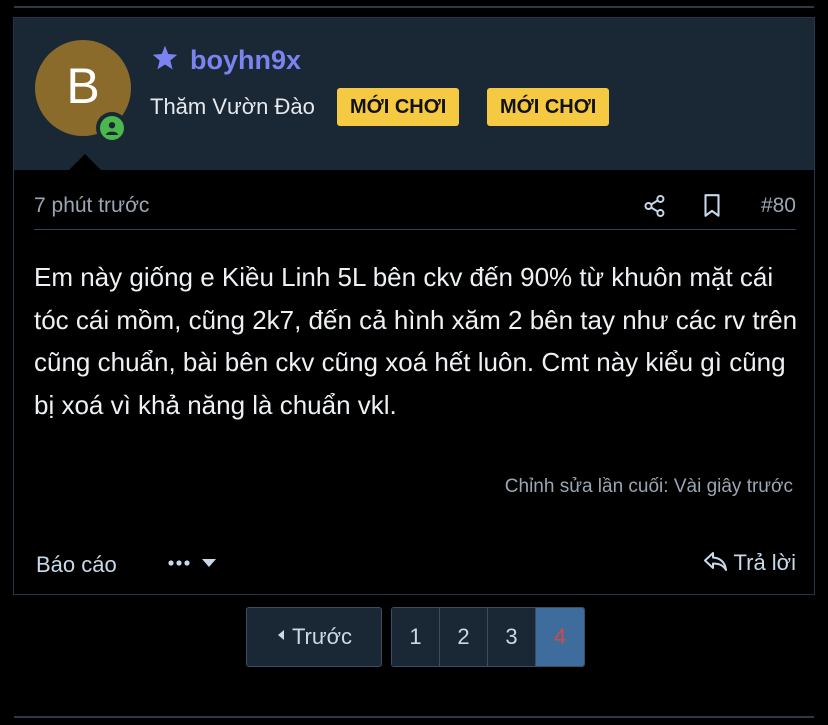 This screenshot has width=828, height=725. Describe the element at coordinates (76, 565) in the screenshot. I see `report-link: Báo cáo` at that location.